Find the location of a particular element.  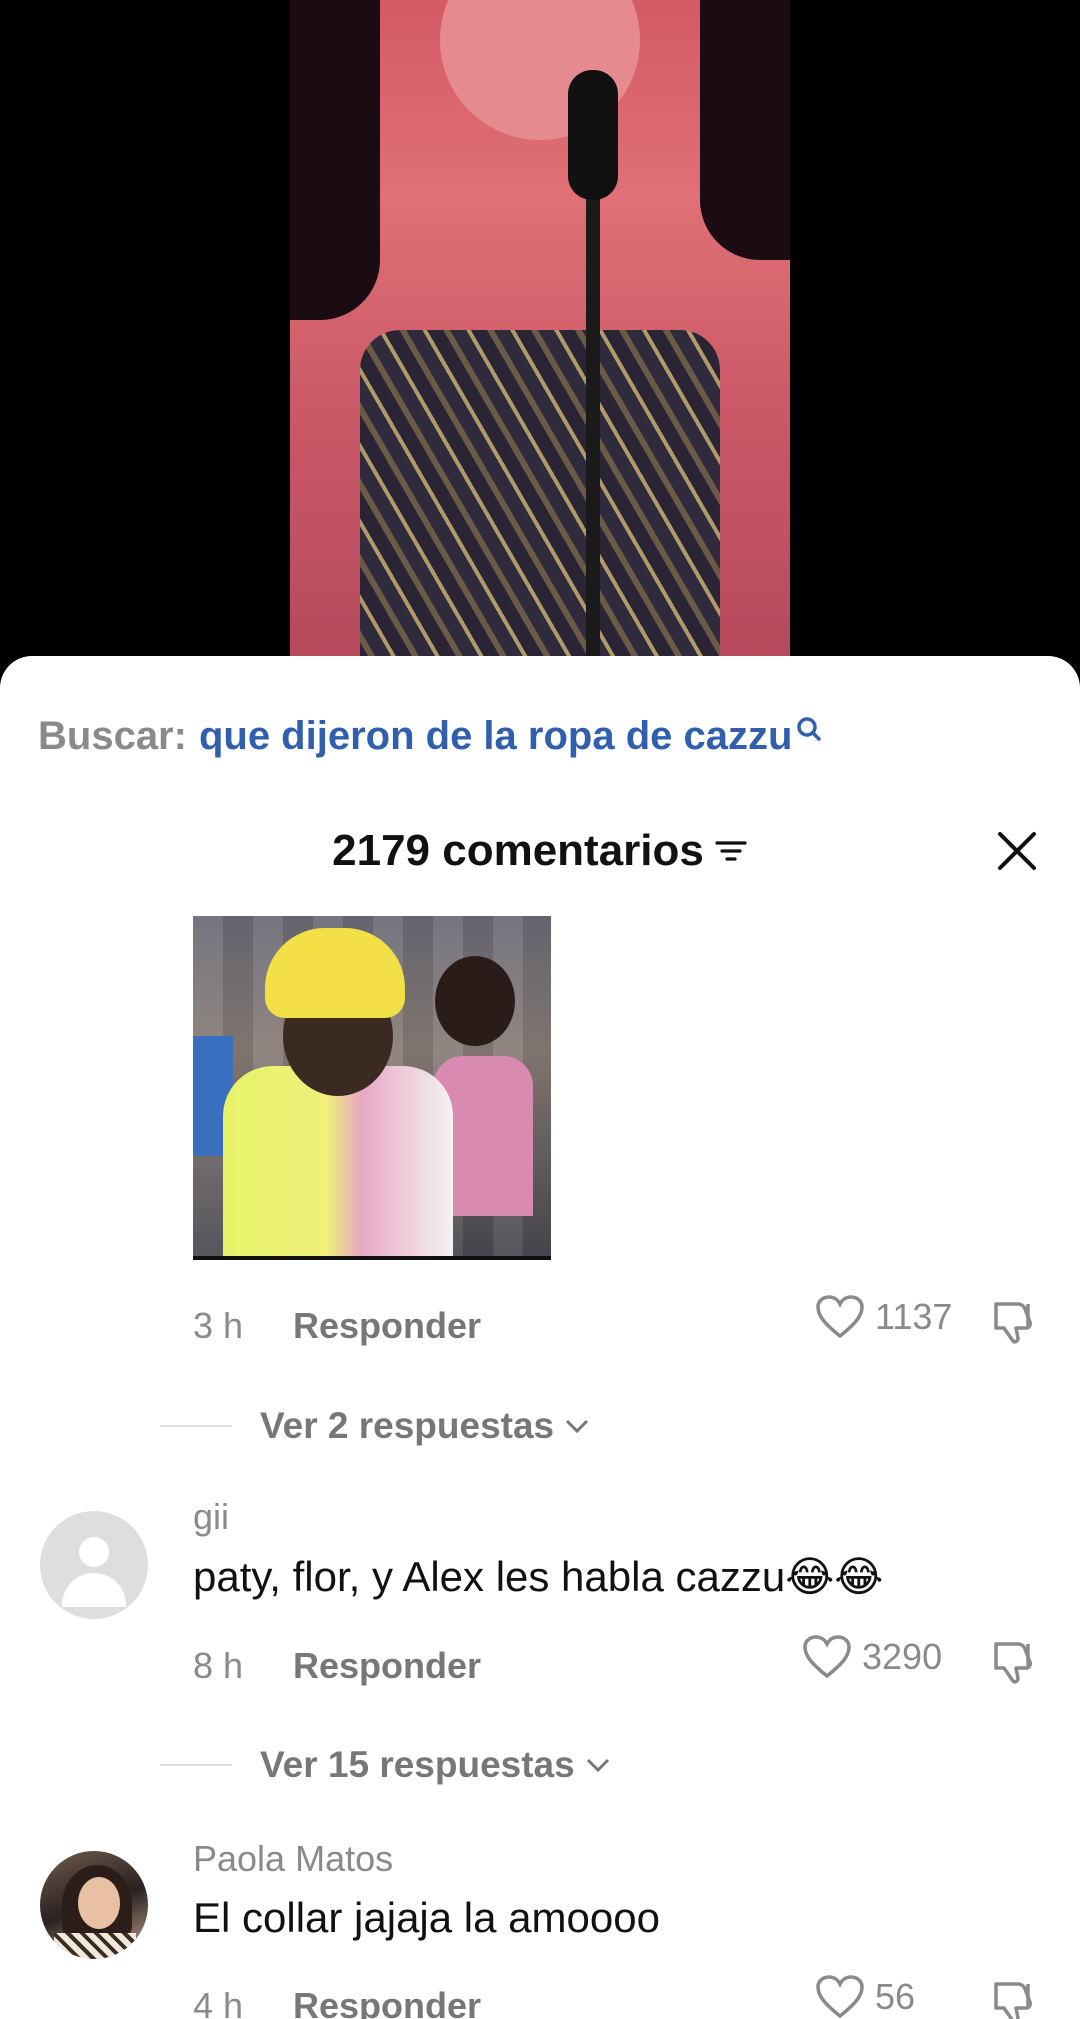

search-prefix: Buscar: is located at coordinates (112, 735).